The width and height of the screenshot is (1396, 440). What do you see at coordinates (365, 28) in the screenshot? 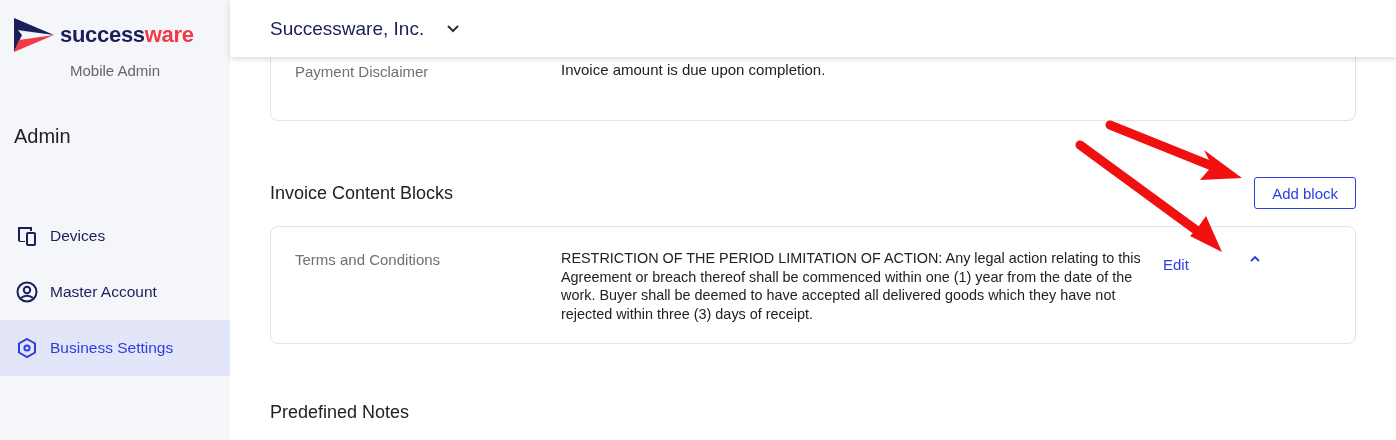
I see `company-selector: Successware, Inc.` at bounding box center [365, 28].